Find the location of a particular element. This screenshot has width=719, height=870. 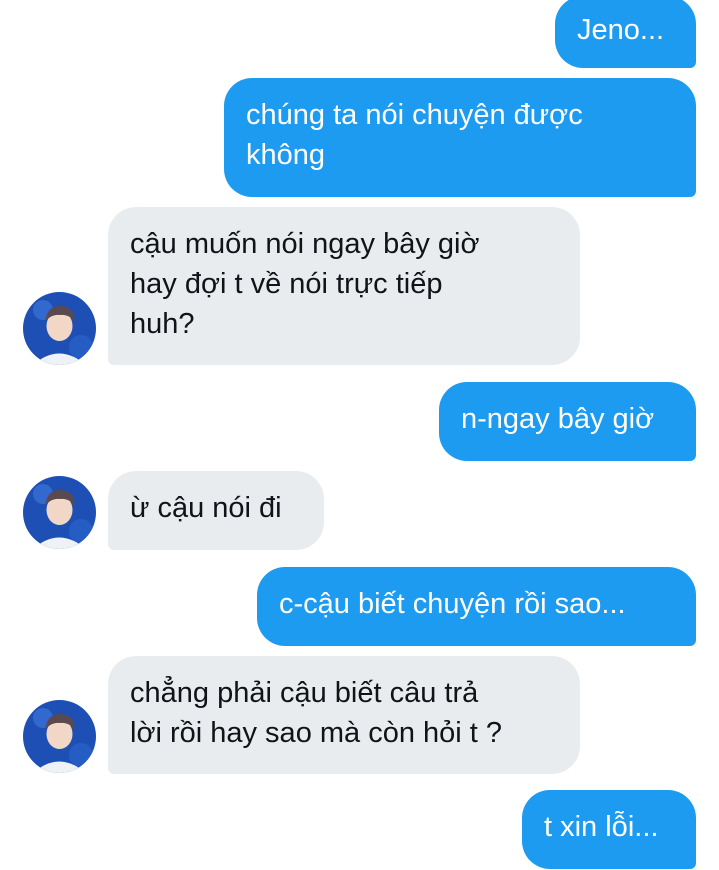

outgoing-message-bubble: chúng ta nói chuyện được không is located at coordinates (460, 137).